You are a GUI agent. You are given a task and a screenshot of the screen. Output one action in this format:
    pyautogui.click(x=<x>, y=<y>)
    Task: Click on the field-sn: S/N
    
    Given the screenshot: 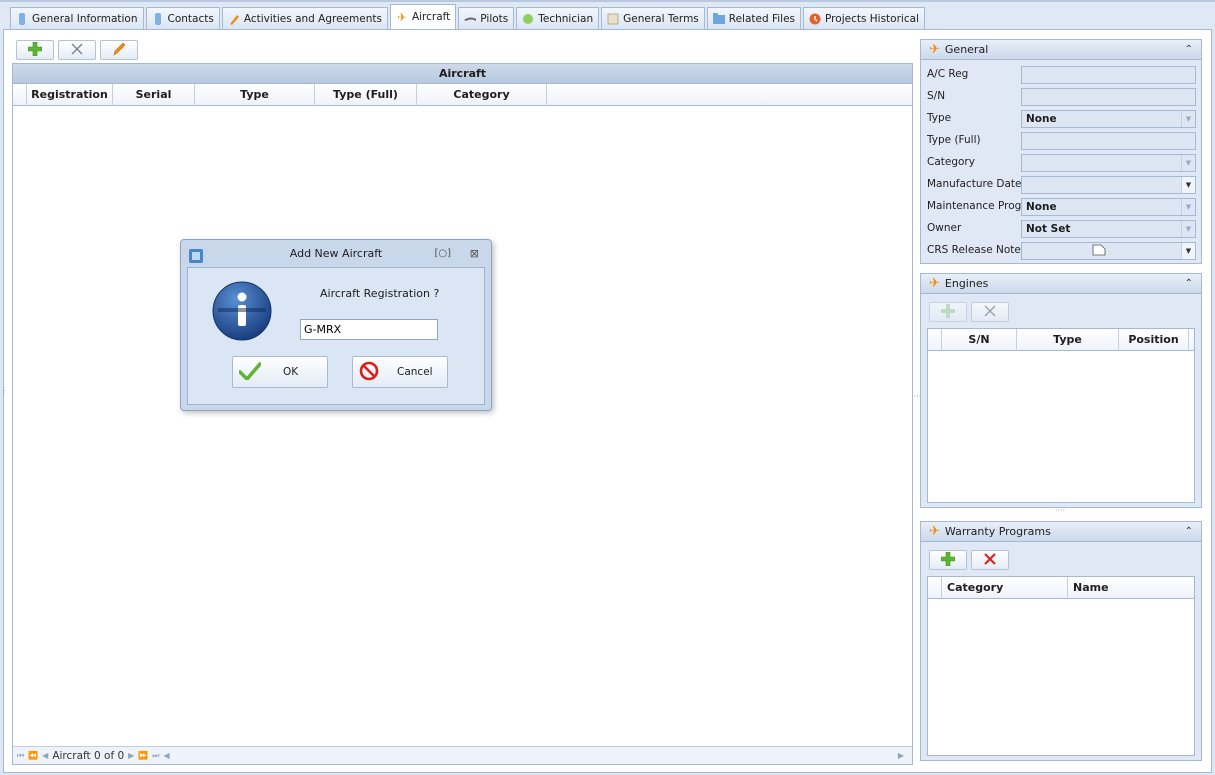 What is the action you would take?
    pyautogui.click(x=1062, y=97)
    